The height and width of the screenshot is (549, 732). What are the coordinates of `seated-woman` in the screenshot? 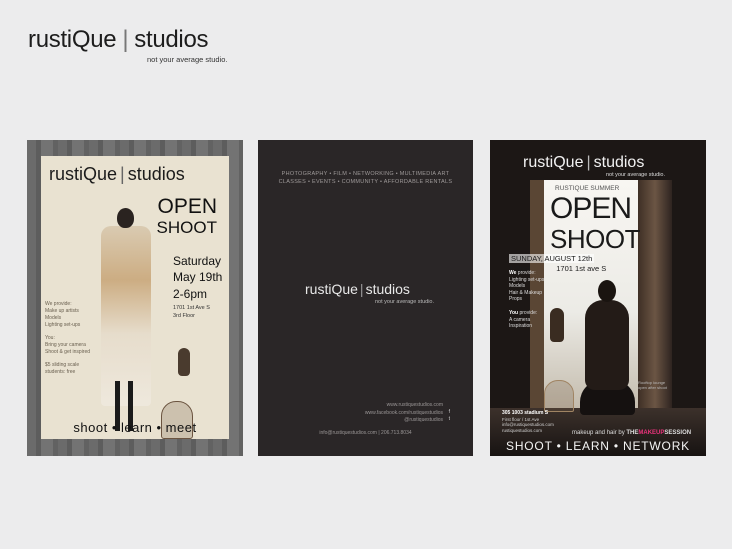 It's located at (607, 350).